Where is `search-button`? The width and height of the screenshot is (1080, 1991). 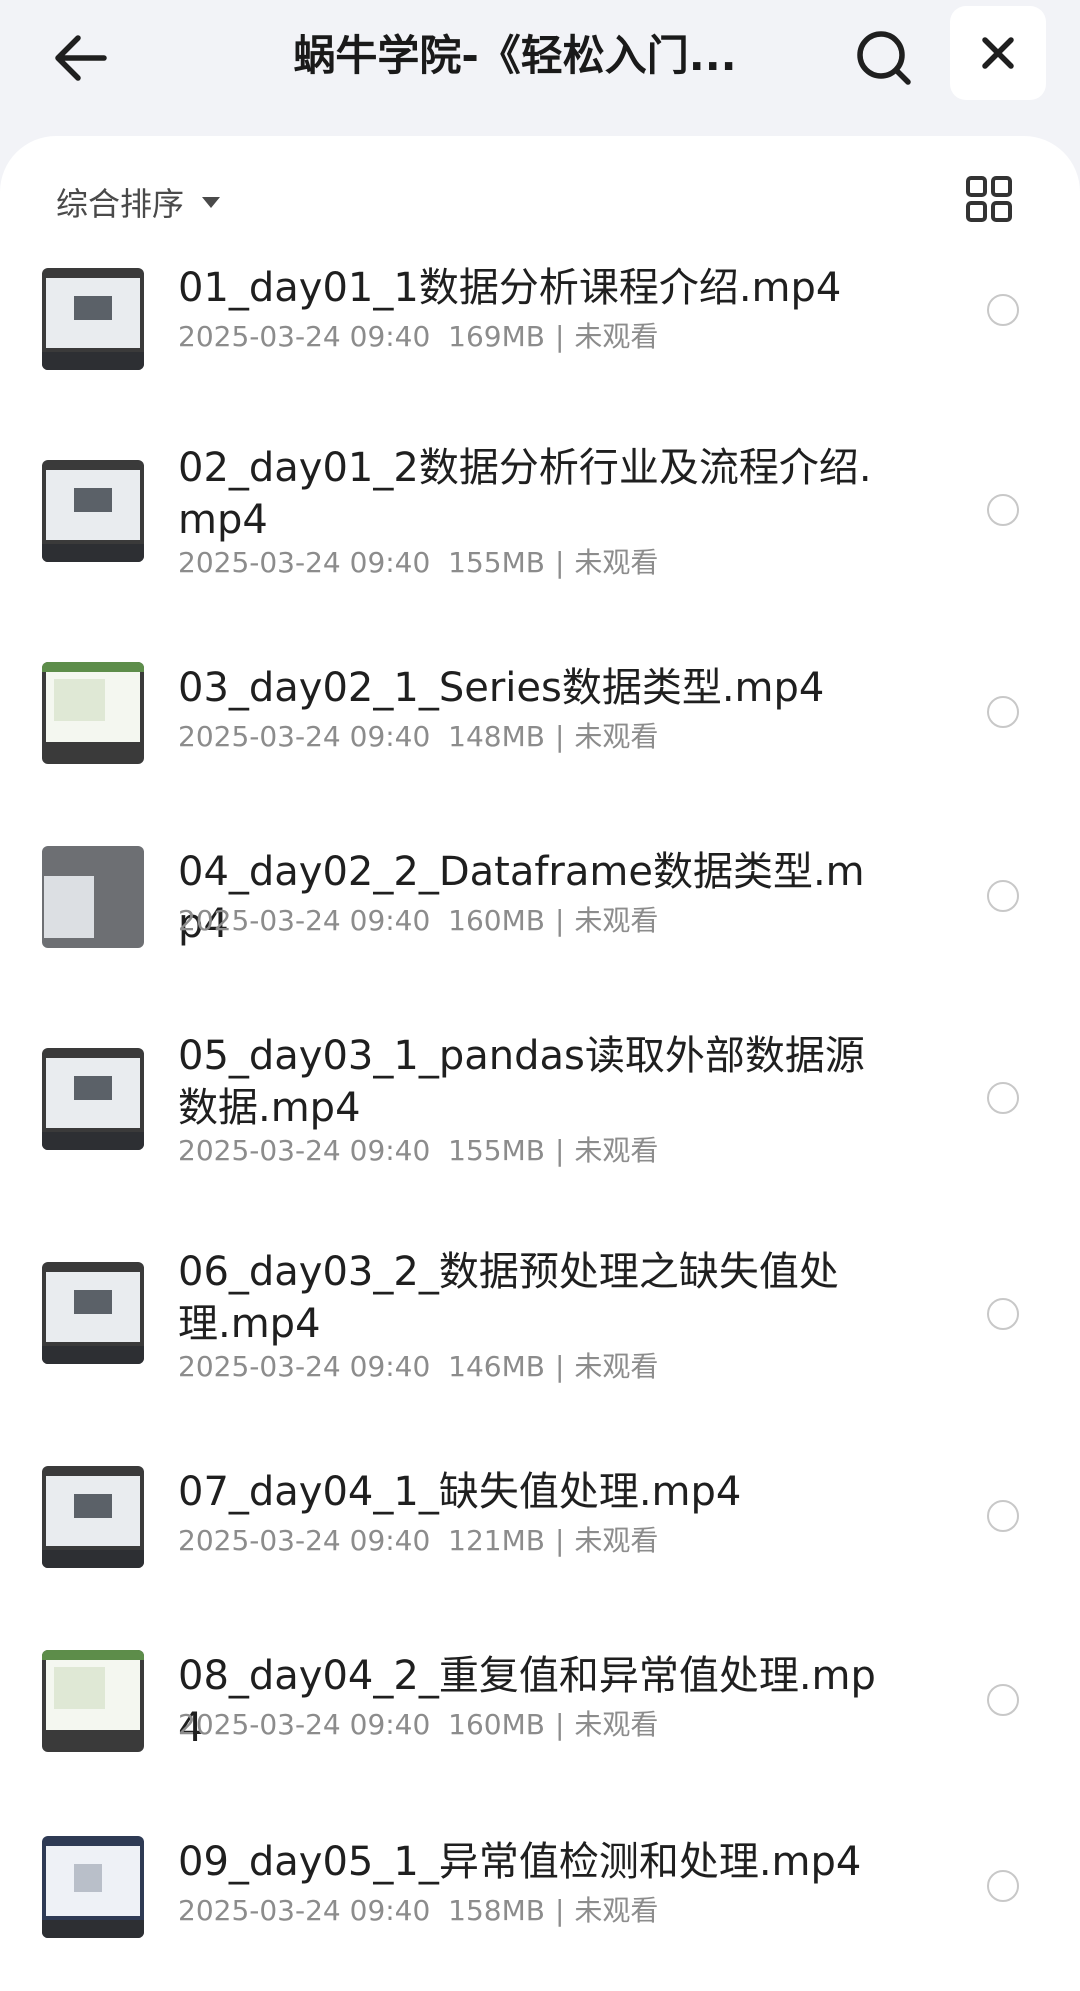 search-button is located at coordinates (884, 58).